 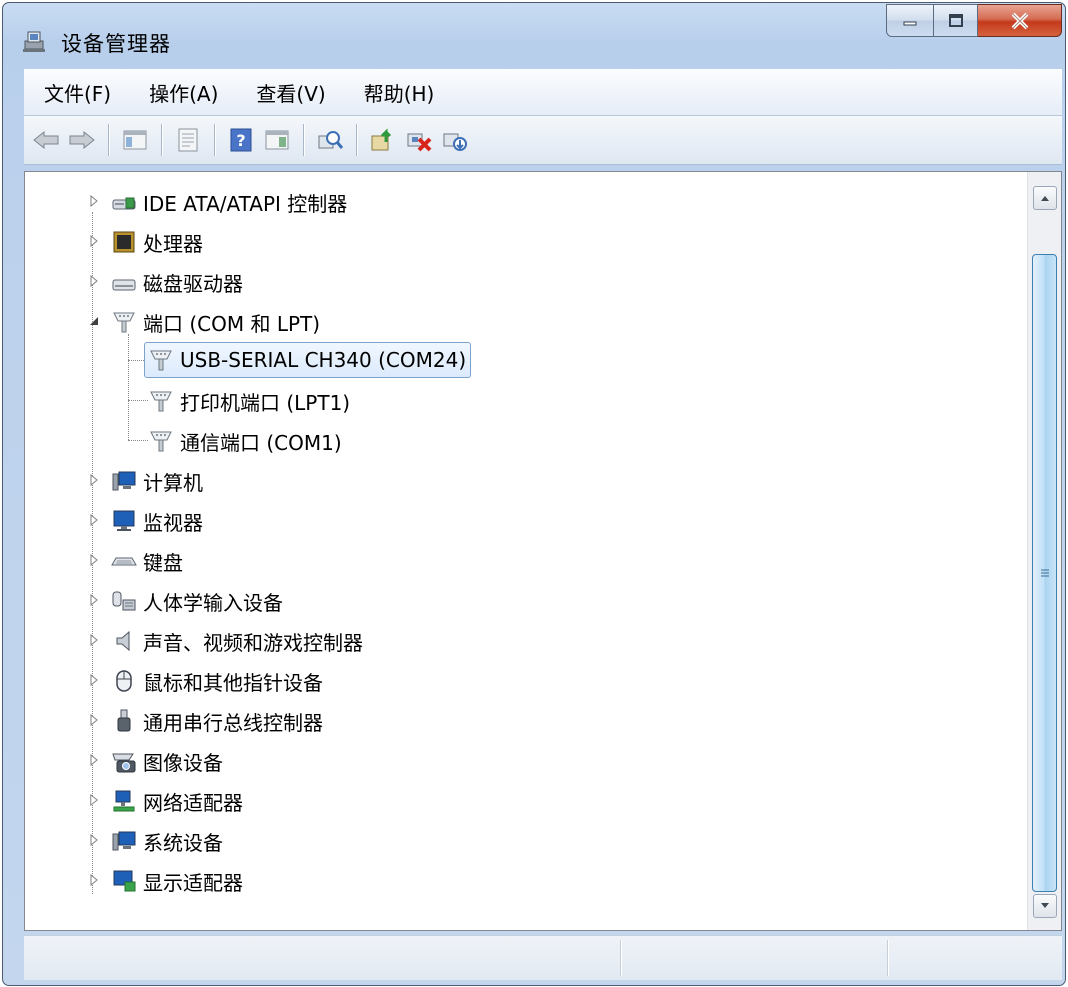 What do you see at coordinates (1020, 20) in the screenshot?
I see `close-button` at bounding box center [1020, 20].